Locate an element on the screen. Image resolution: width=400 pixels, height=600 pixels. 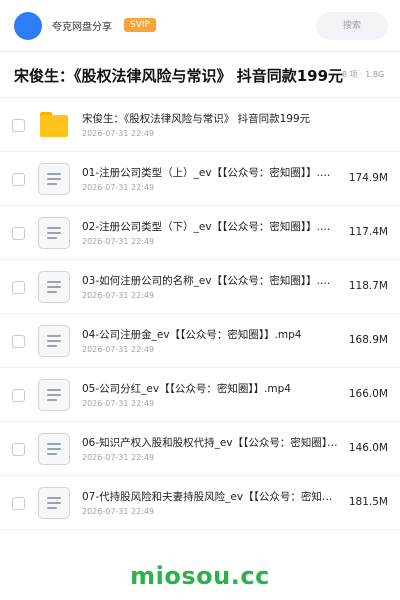
file-name: 01-注册公司类型（上）_ev【【公众号：密知圈】】.mp4 is located at coordinates (210, 173).